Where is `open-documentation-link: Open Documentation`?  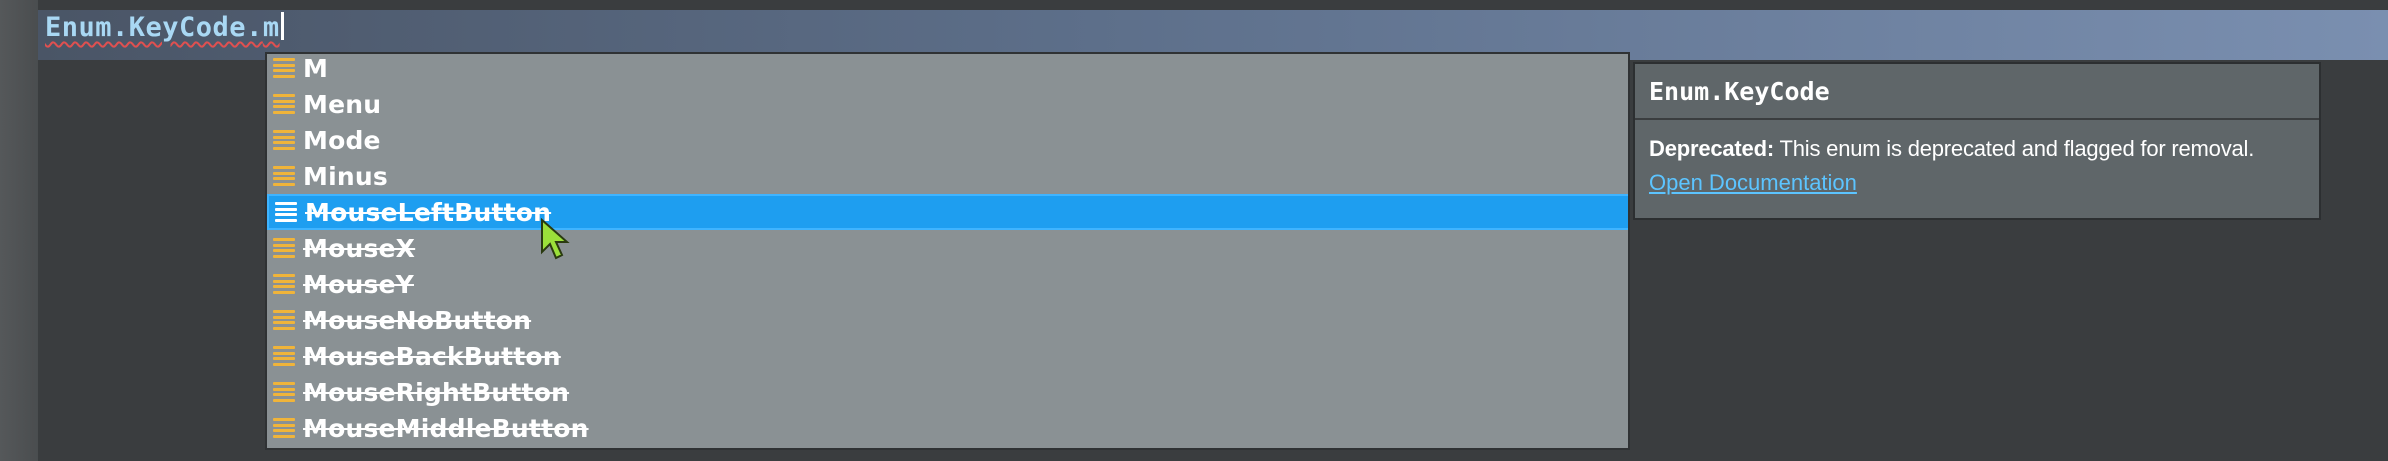 open-documentation-link: Open Documentation is located at coordinates (1753, 183).